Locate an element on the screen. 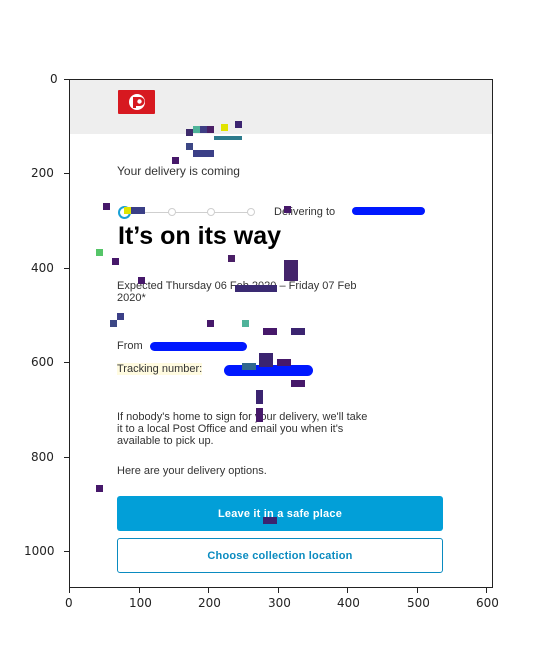  auspost-logo-icon is located at coordinates (136, 102).